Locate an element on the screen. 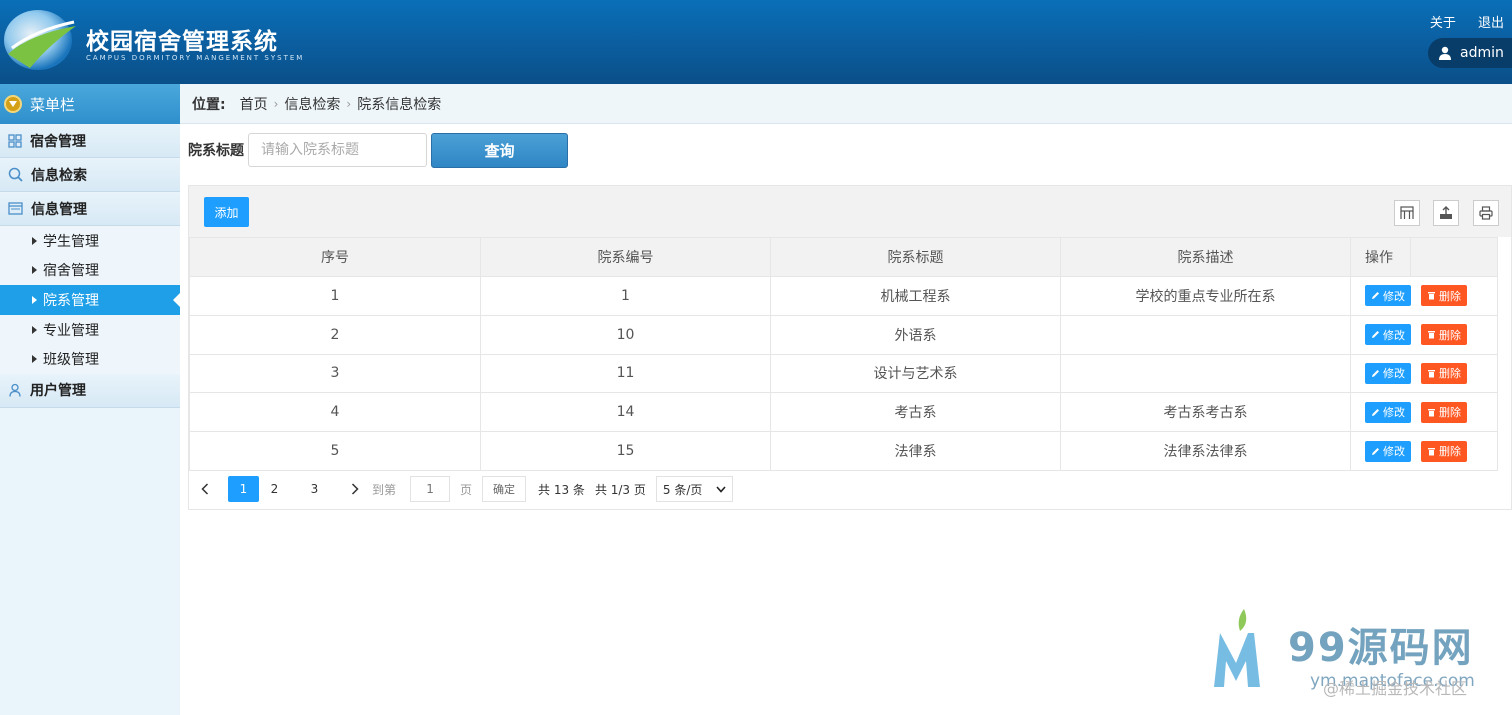 The width and height of the screenshot is (1512, 715). goto-label: 到第 is located at coordinates (384, 489).